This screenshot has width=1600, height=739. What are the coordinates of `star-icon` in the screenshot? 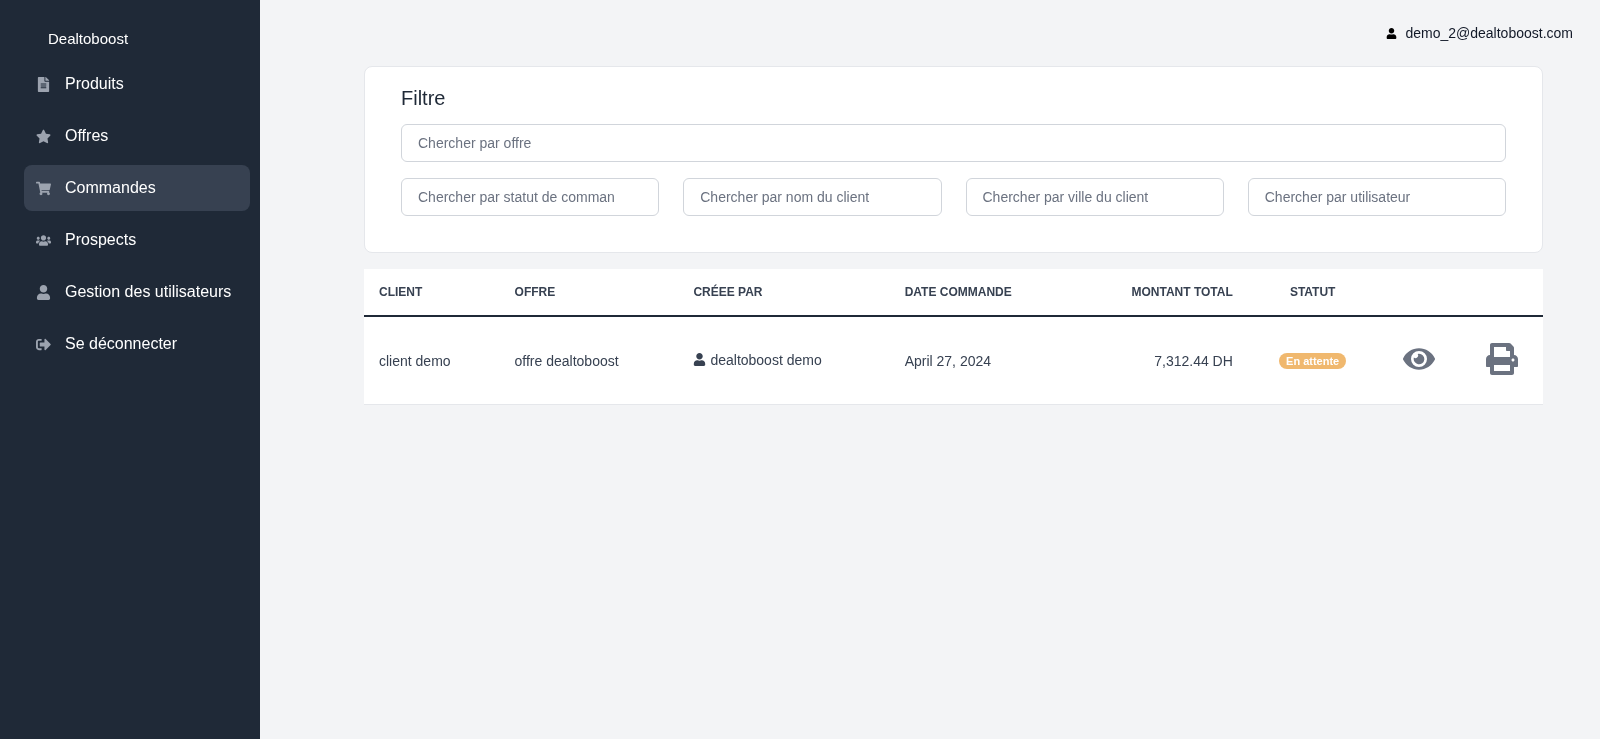 It's located at (43, 136).